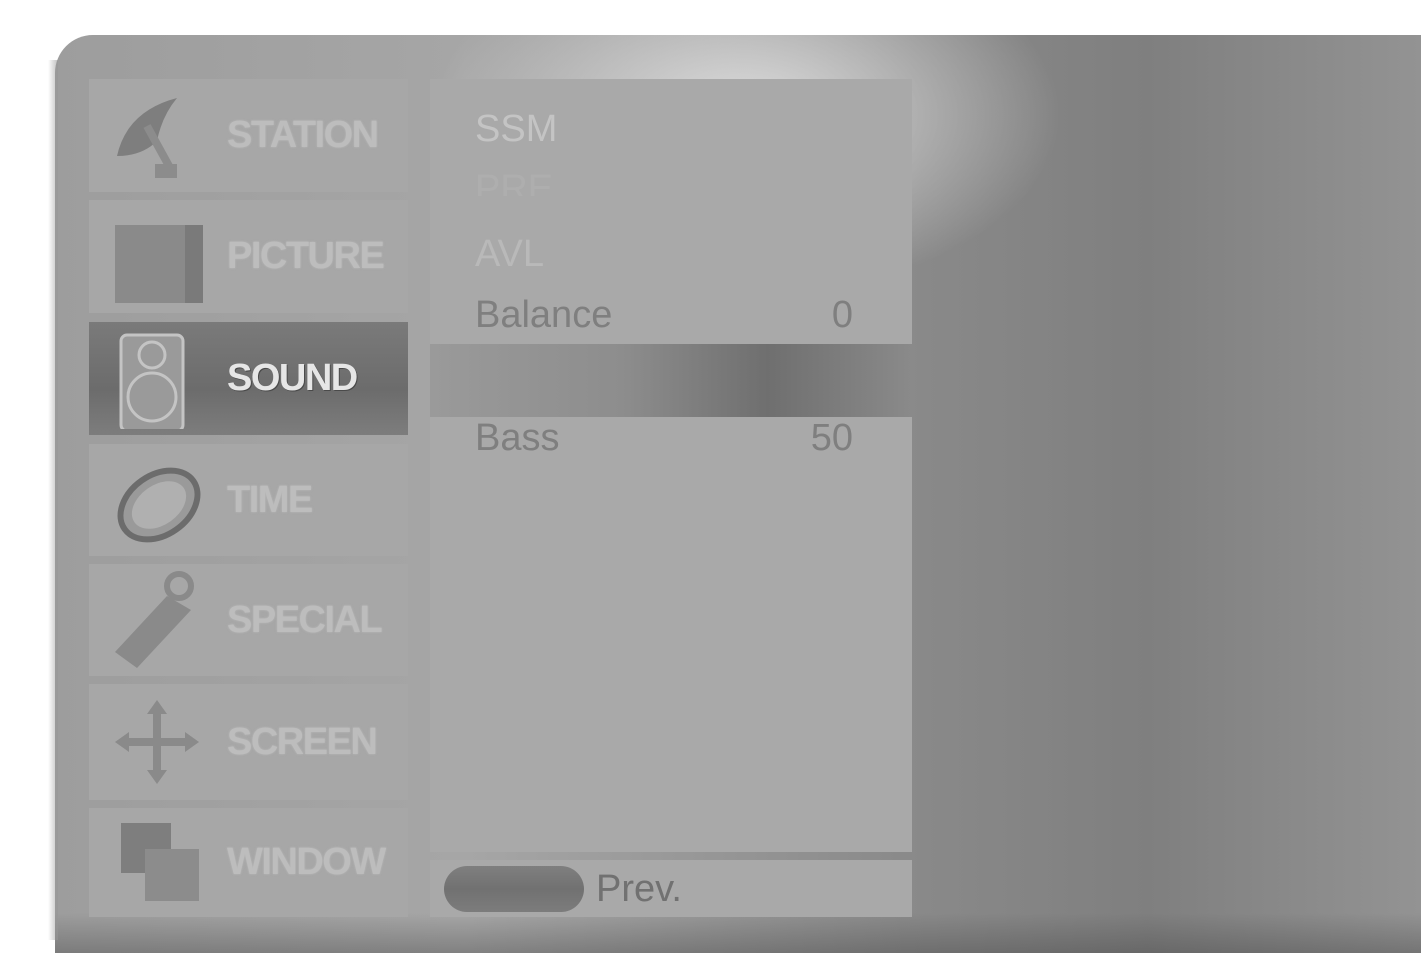 This screenshot has height=953, width=1421. What do you see at coordinates (270, 499) in the screenshot?
I see `menu-label-time: TIME` at bounding box center [270, 499].